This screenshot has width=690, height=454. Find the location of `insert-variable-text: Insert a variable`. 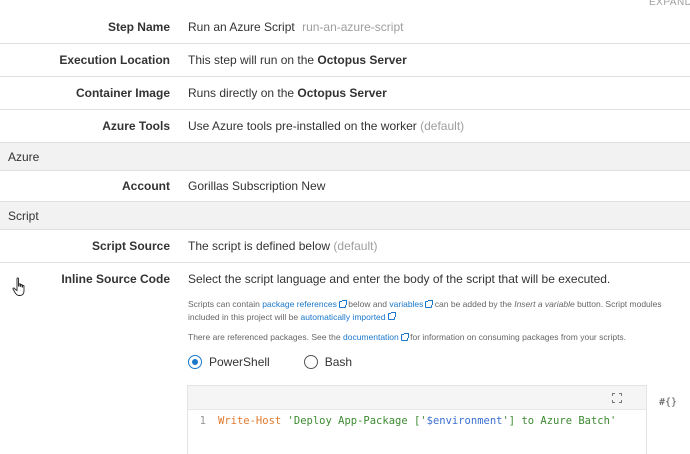

insert-variable-text: Insert a variable is located at coordinates (544, 304).